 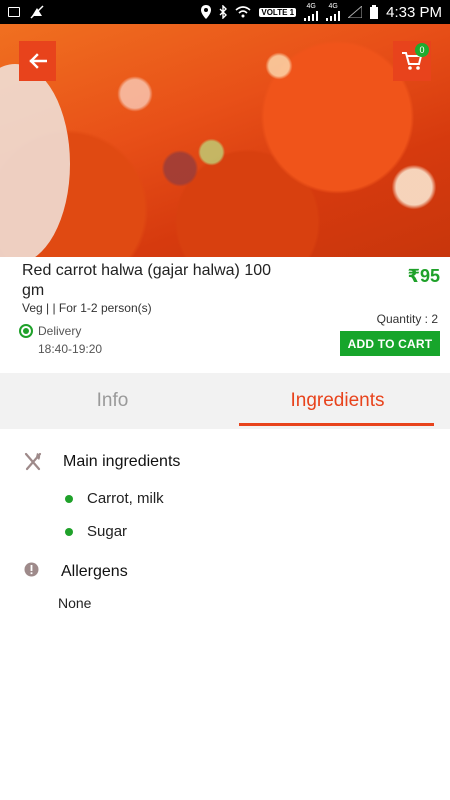 I want to click on battery-icon, so click(x=374, y=12).